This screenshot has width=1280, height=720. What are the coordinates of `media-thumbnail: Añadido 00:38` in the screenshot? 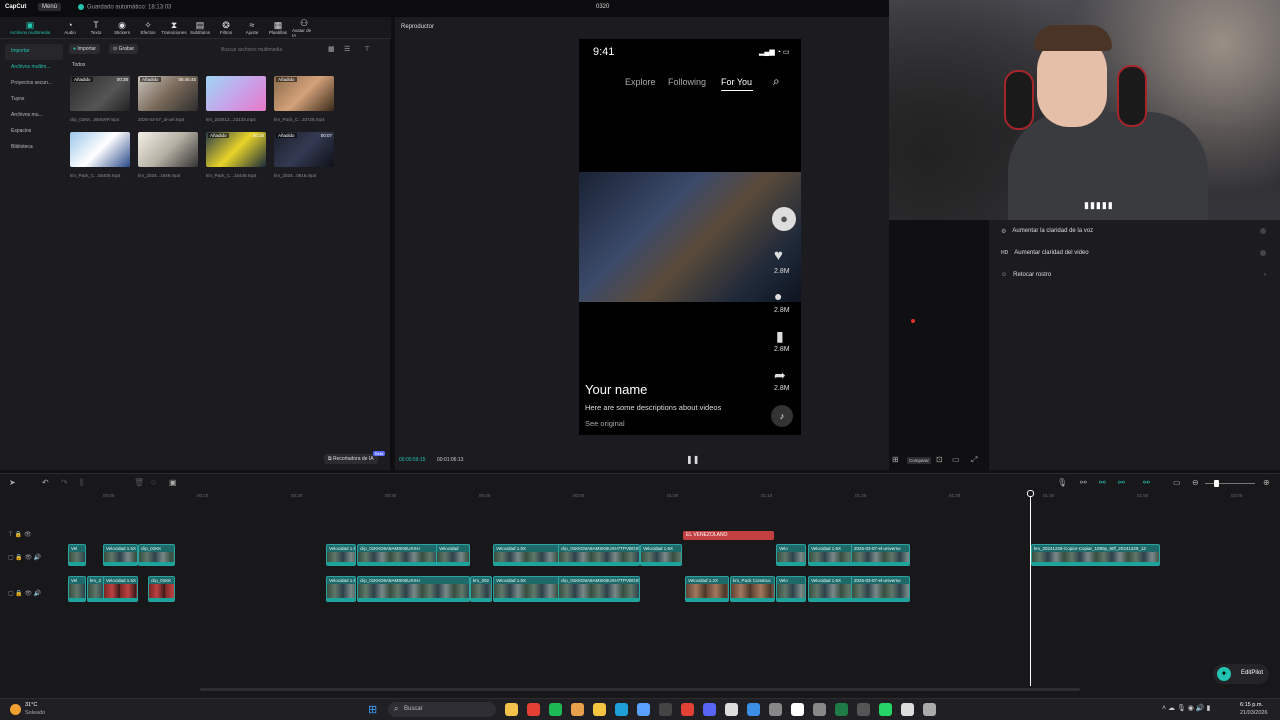 It's located at (100, 93).